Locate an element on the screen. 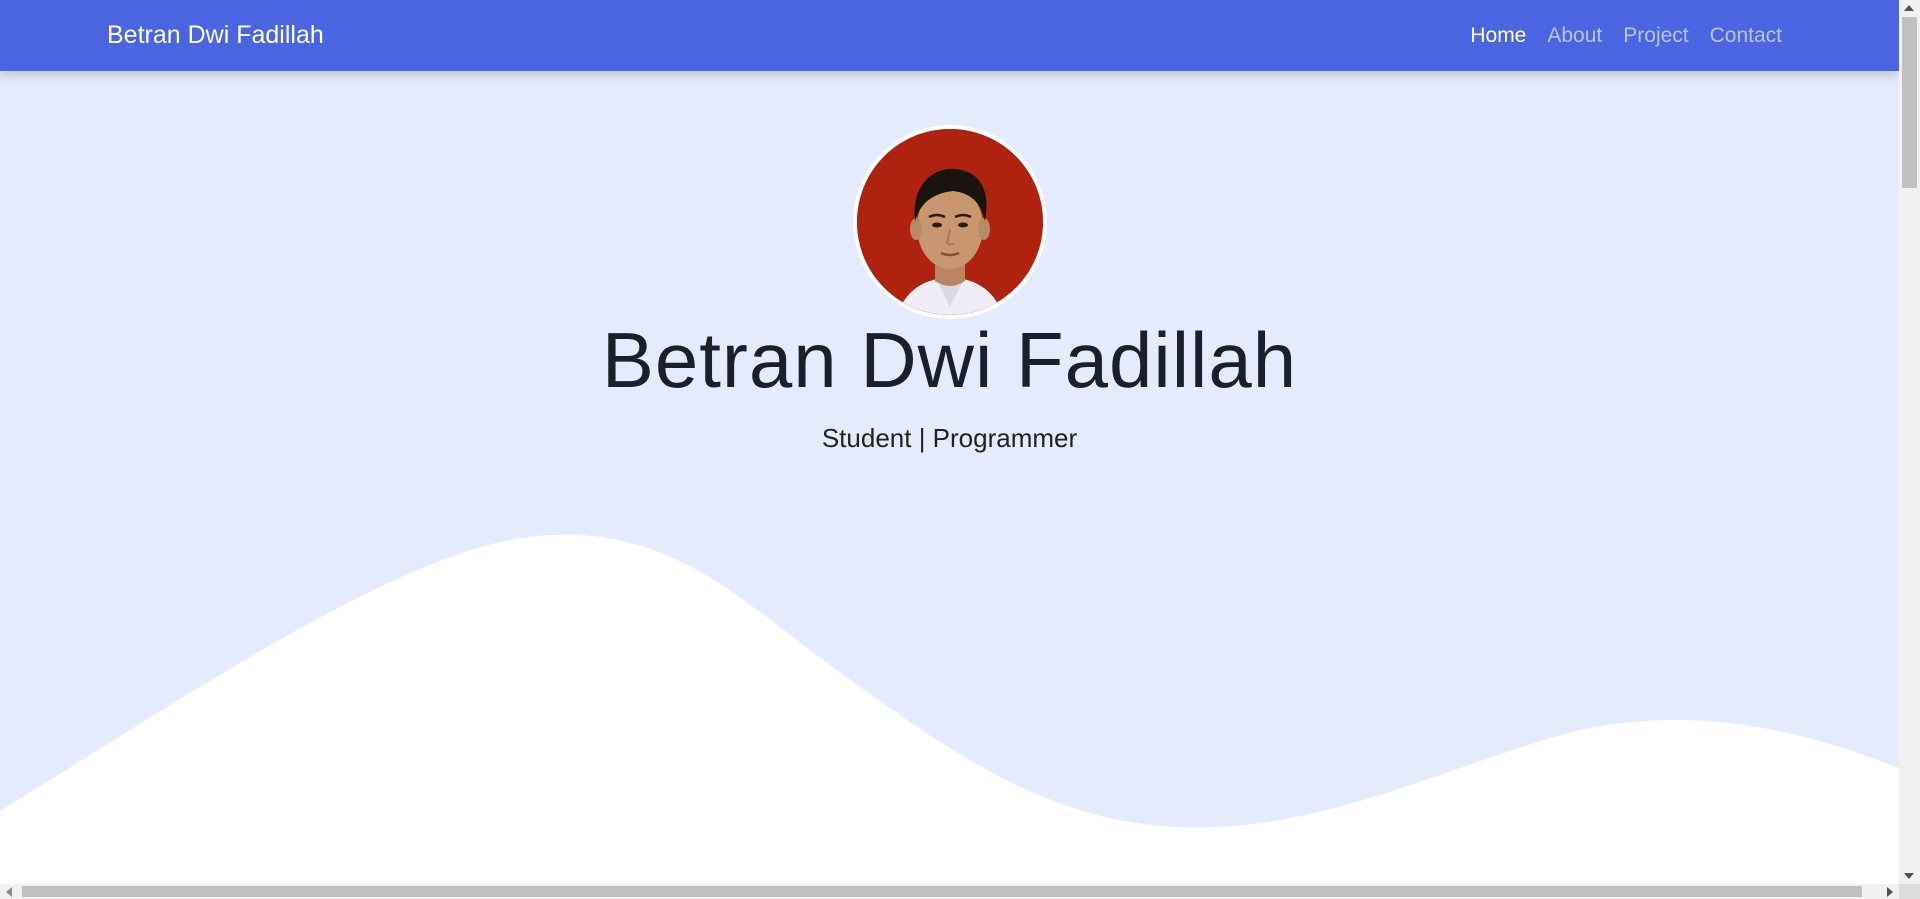 The height and width of the screenshot is (899, 1920). profile-avatar is located at coordinates (950, 222).